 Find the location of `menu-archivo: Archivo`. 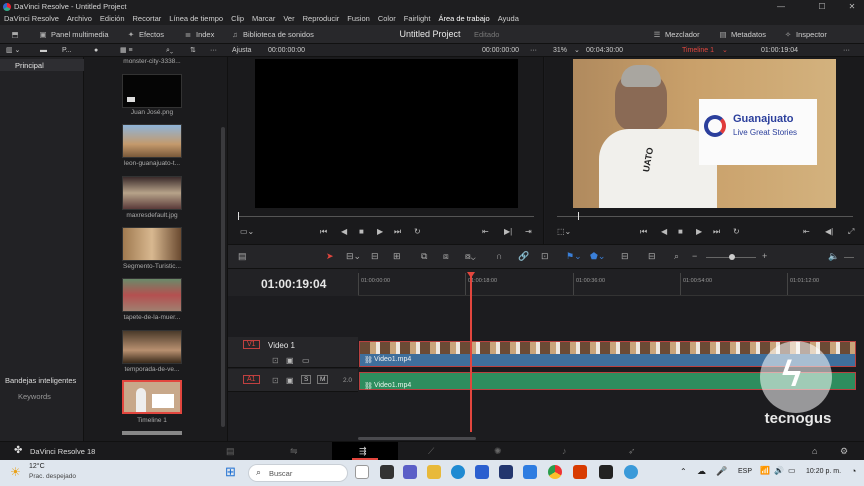

menu-archivo: Archivo is located at coordinates (79, 19).